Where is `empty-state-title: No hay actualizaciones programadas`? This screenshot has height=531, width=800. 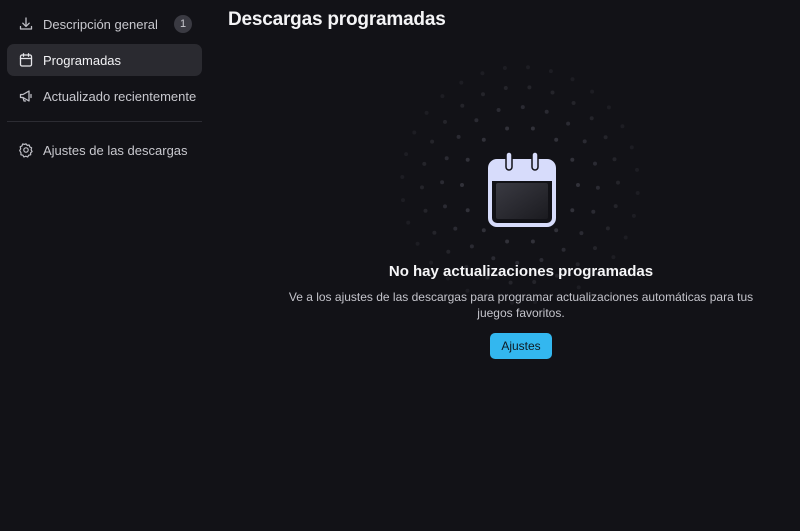 empty-state-title: No hay actualizaciones programadas is located at coordinates (521, 271).